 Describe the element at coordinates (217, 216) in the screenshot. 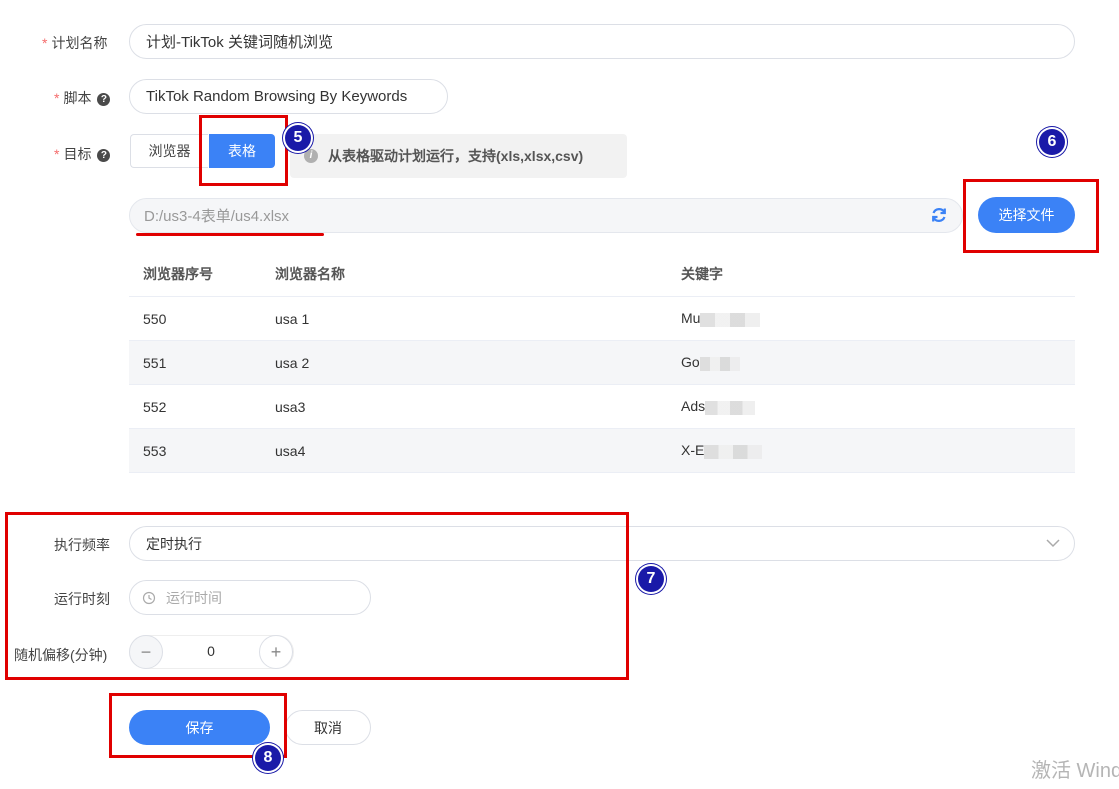

I see `file-path-value: D:/us3-4表单/us4.xlsx` at that location.